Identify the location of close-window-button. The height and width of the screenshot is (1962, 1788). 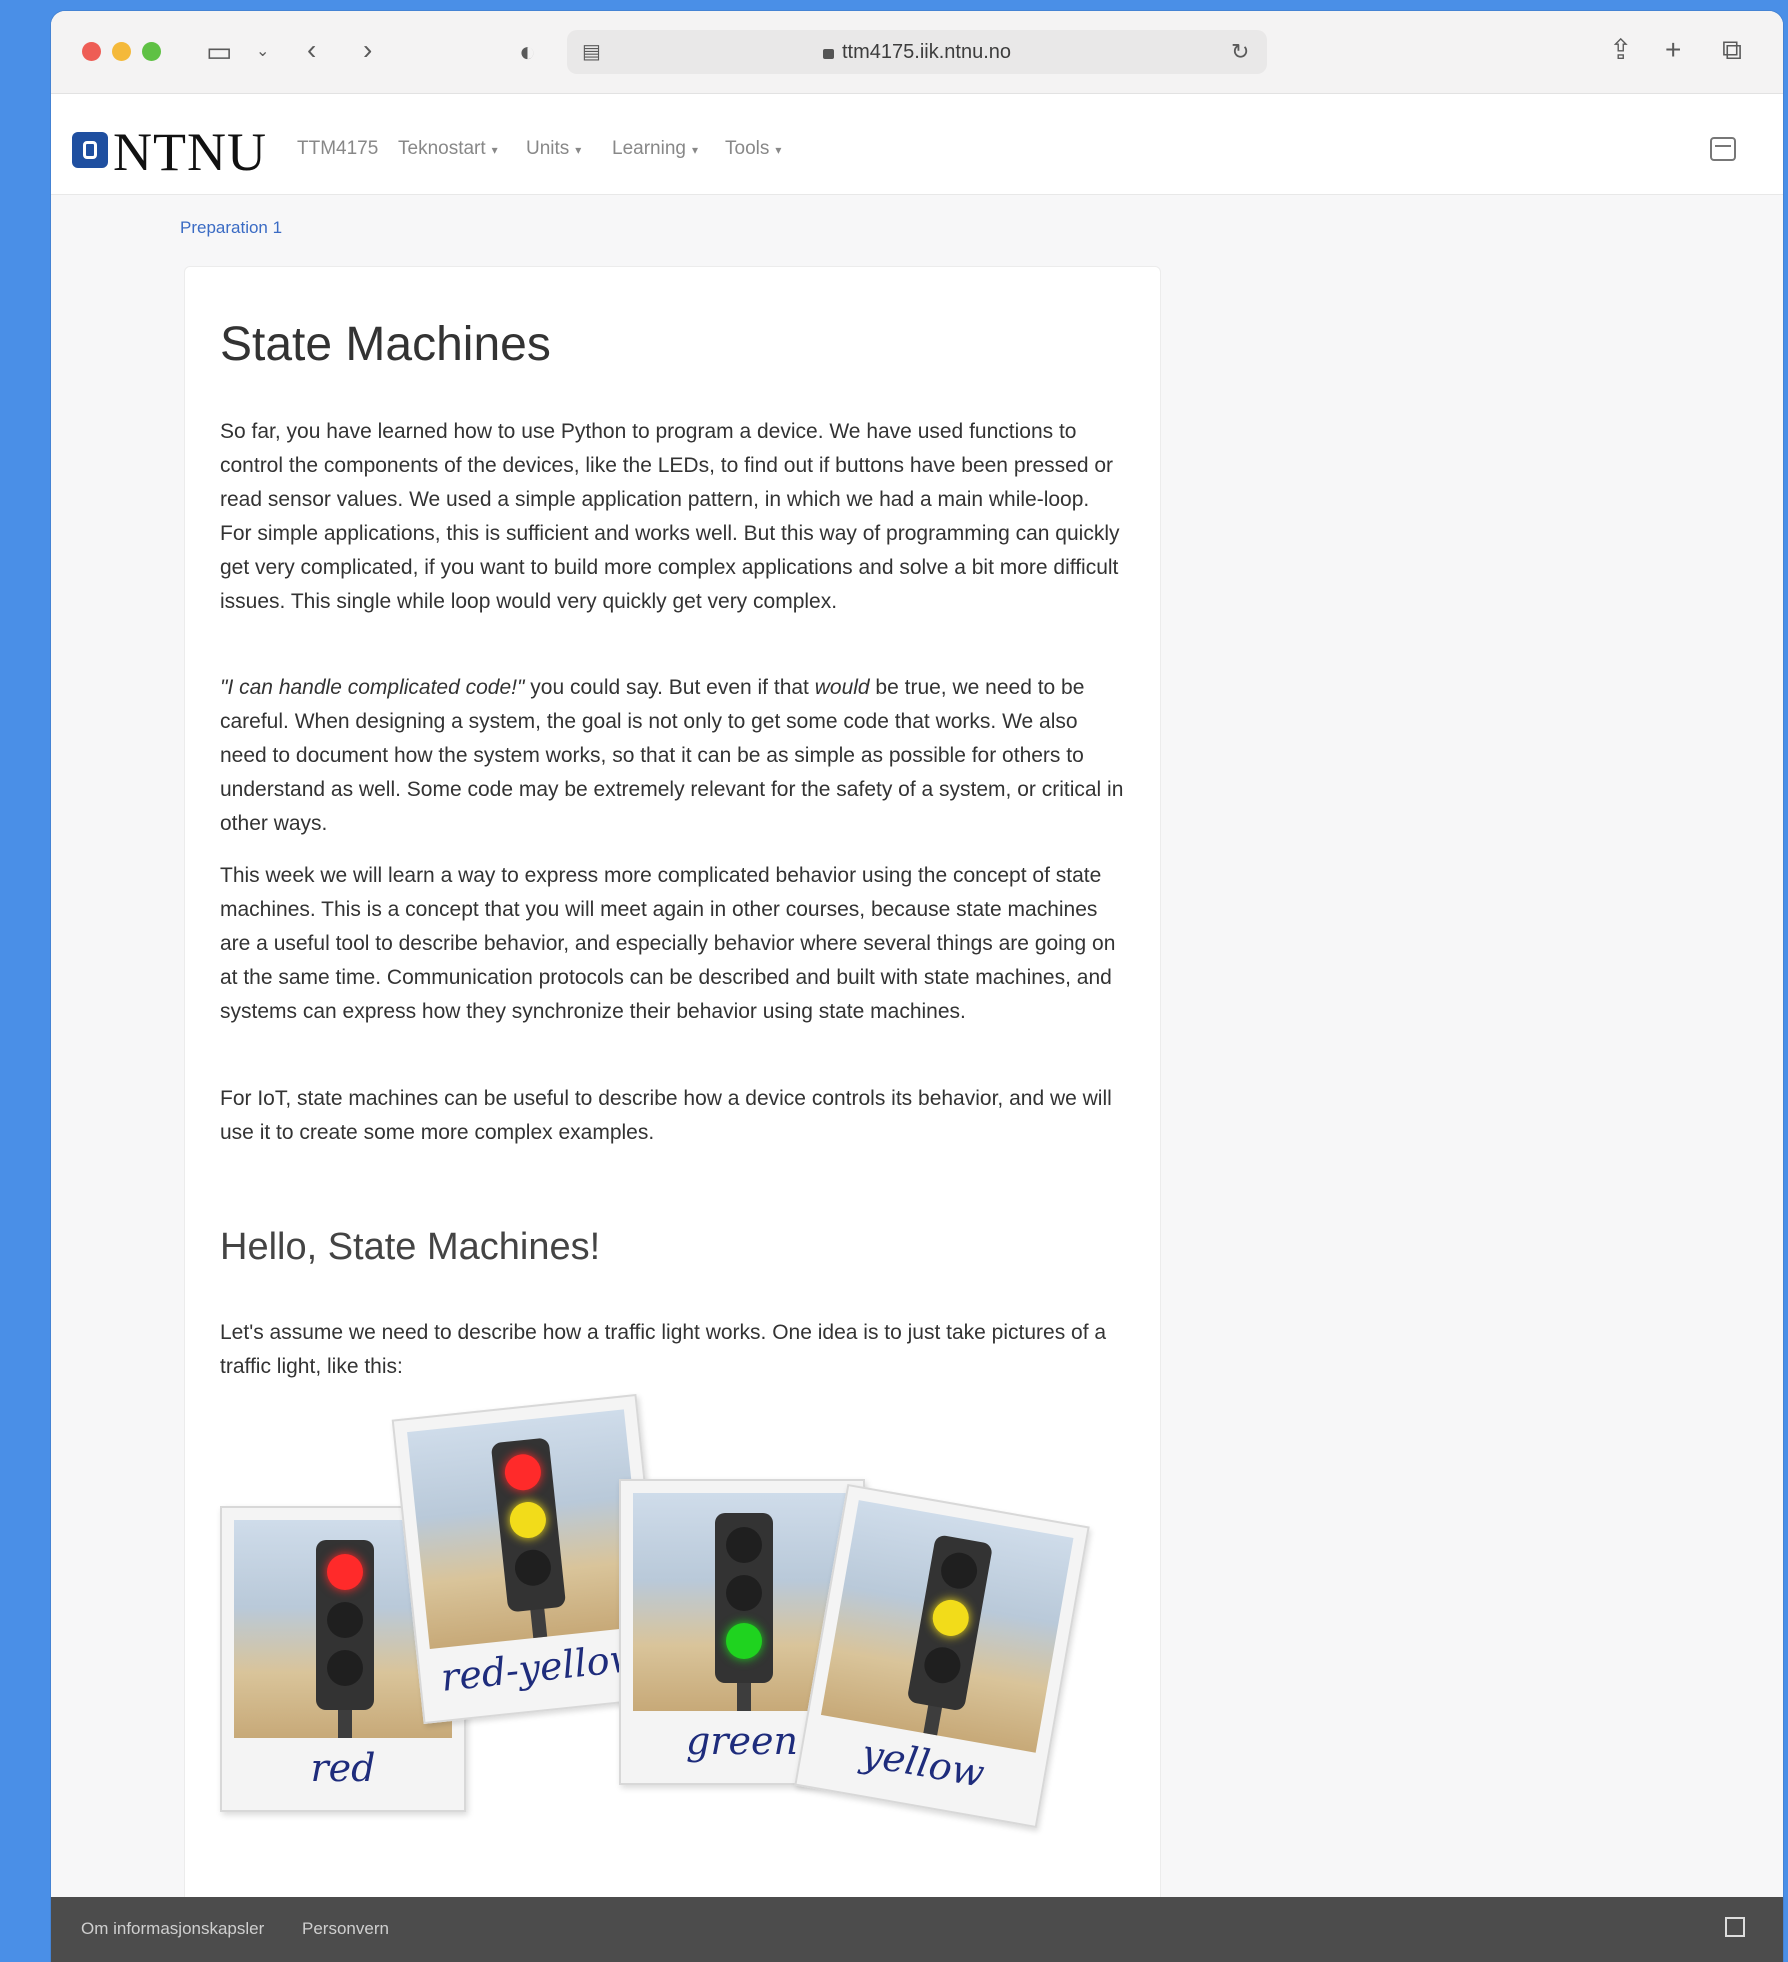
(91, 51).